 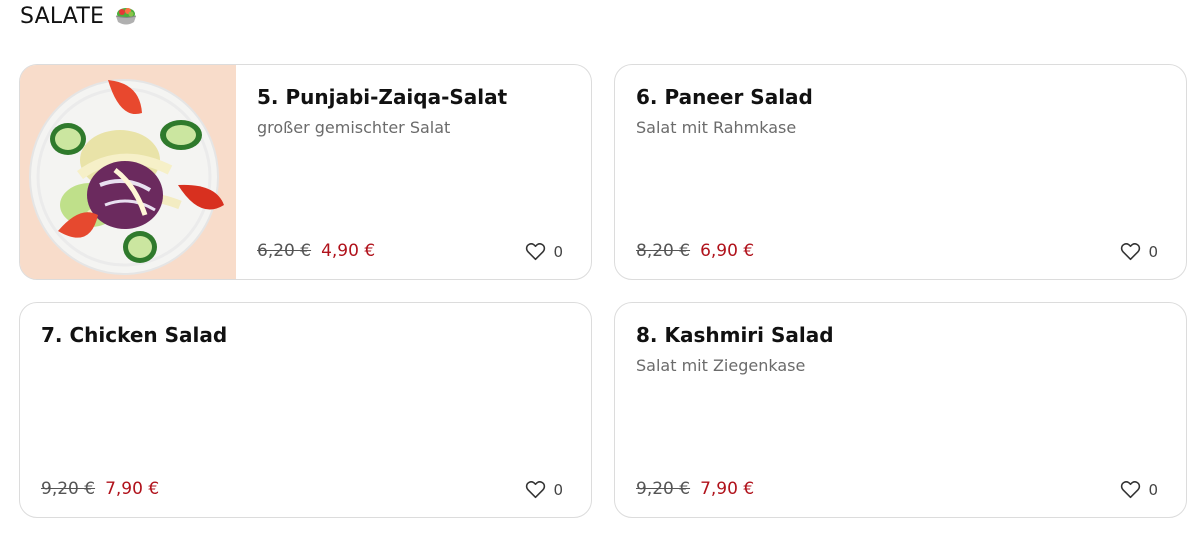 What do you see at coordinates (716, 127) in the screenshot?
I see `item-description: Salat mit Rahmkase` at bounding box center [716, 127].